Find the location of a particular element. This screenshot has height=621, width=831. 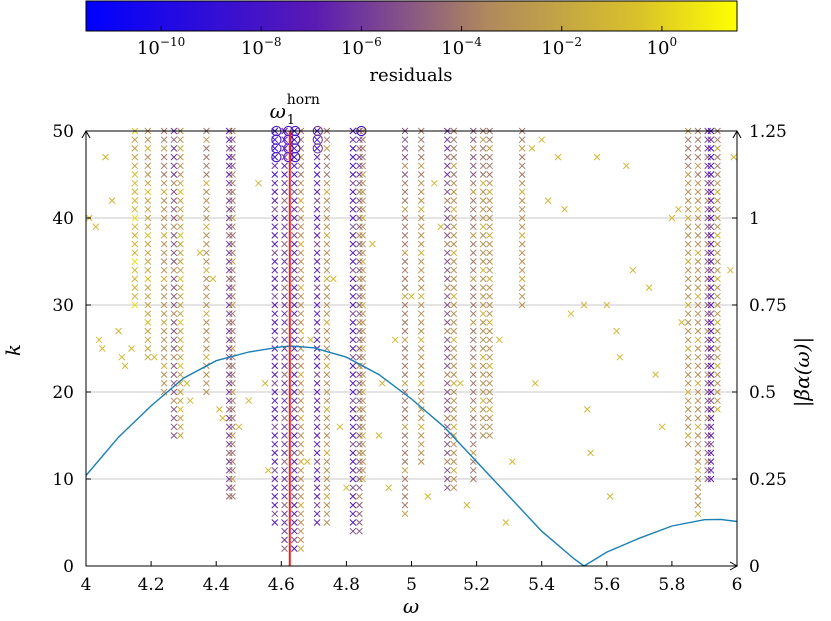

x-axis-label: ω is located at coordinates (411, 606).